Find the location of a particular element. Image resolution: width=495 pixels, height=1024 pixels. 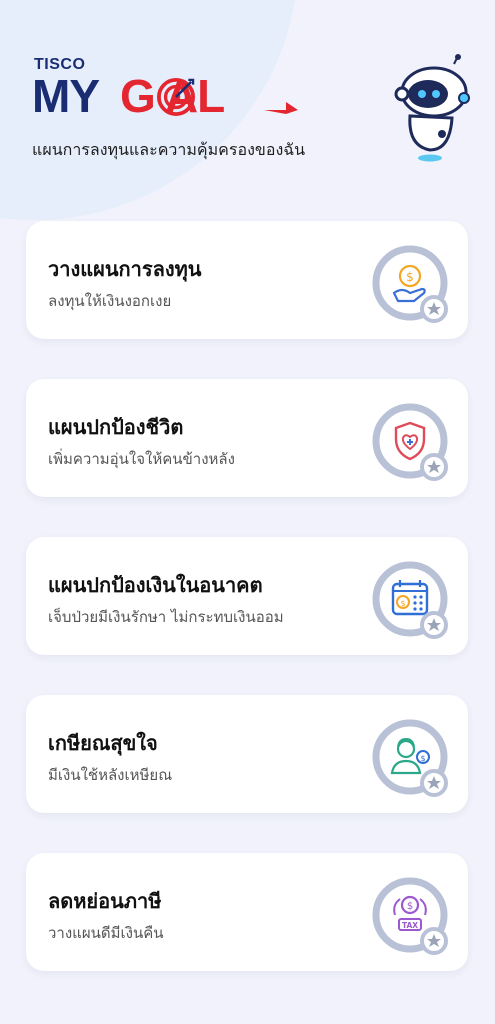

logo-my-text: MY is located at coordinates (66, 96).